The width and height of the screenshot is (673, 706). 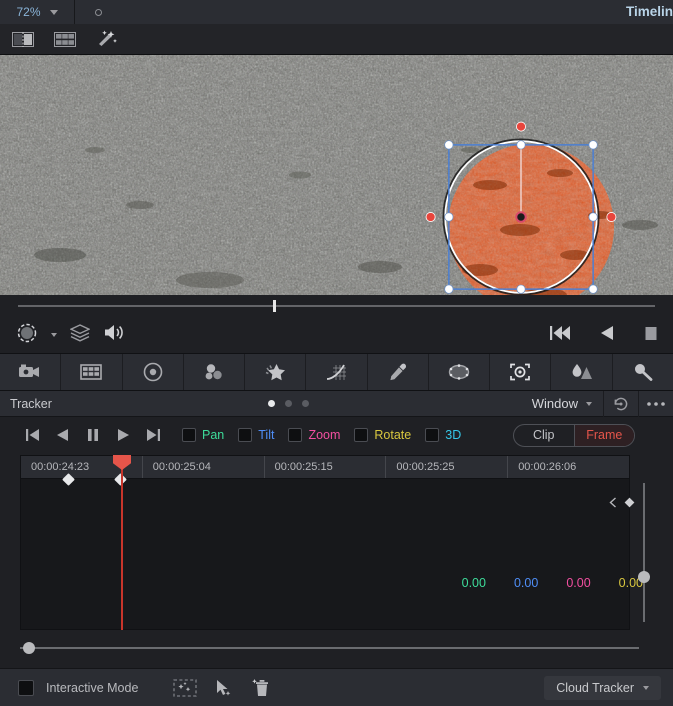 I want to click on ellipsis-icon, so click(x=656, y=404).